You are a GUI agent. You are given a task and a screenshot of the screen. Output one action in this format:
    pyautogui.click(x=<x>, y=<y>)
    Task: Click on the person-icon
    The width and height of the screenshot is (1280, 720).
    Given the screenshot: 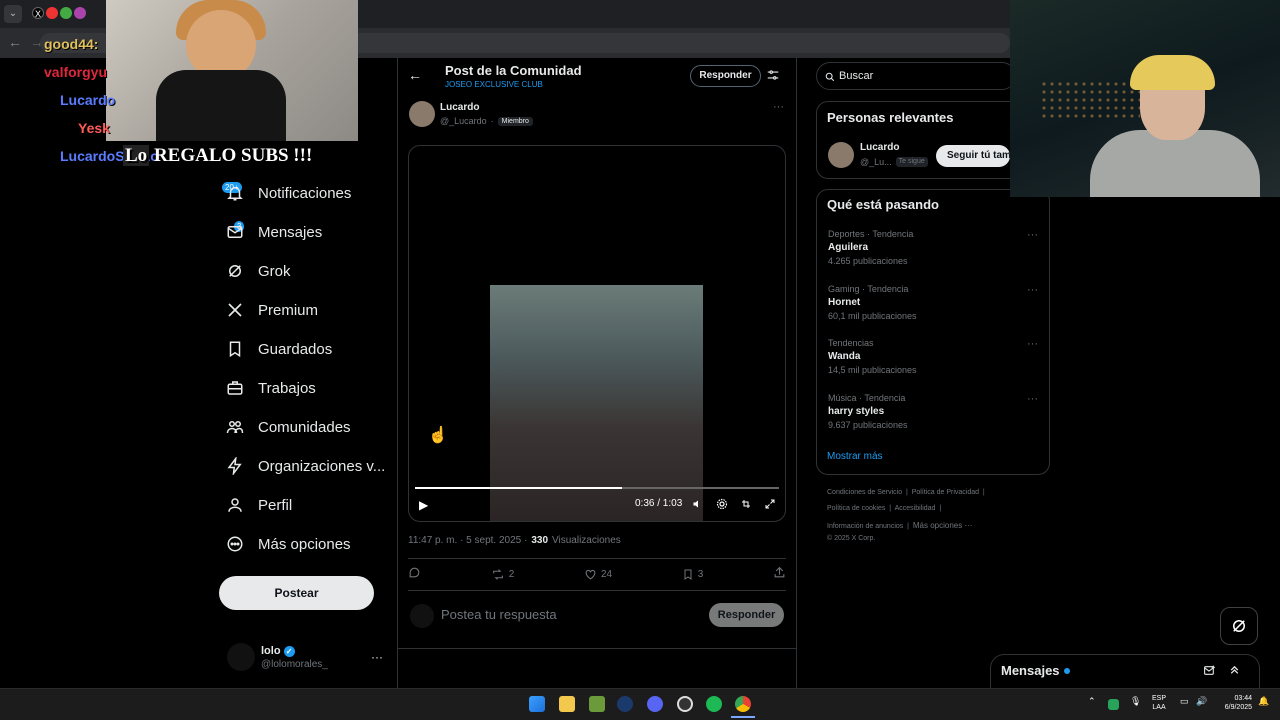 What is the action you would take?
    pyautogui.click(x=235, y=505)
    